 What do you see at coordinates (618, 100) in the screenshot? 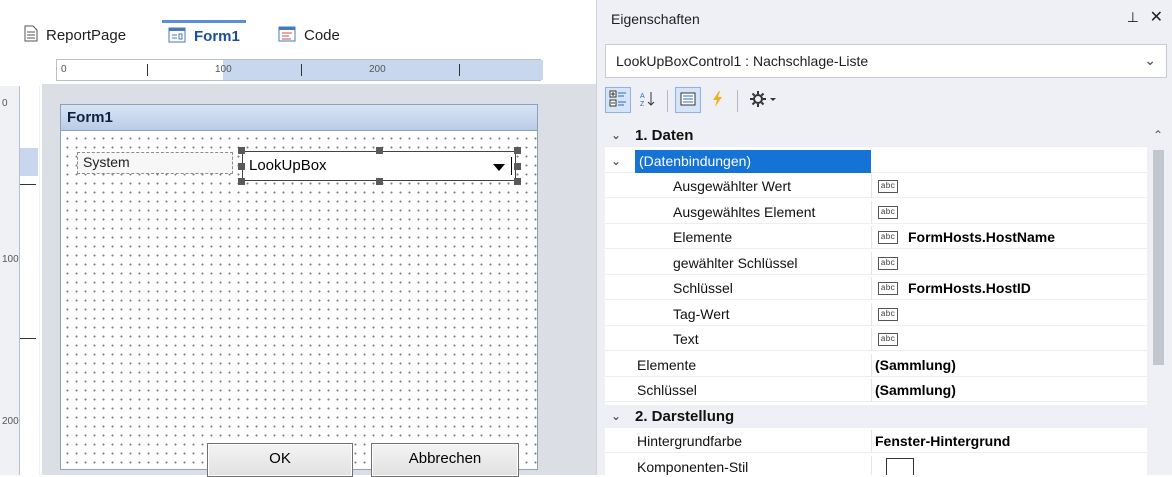
I see `categorized-view-button` at bounding box center [618, 100].